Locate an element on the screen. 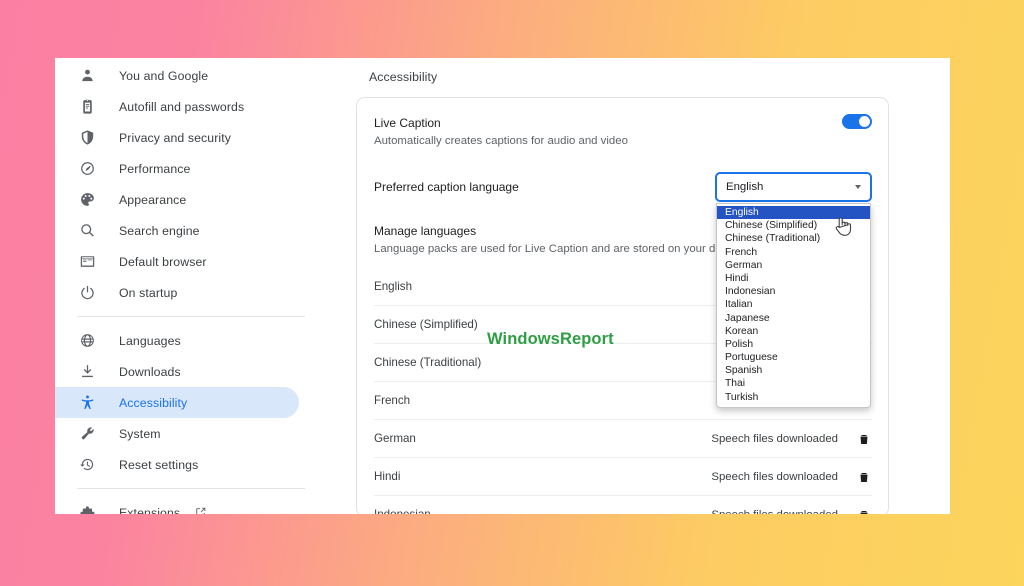 Image resolution: width=1024 pixels, height=586 pixels. clipboard-icon is located at coordinates (87, 107).